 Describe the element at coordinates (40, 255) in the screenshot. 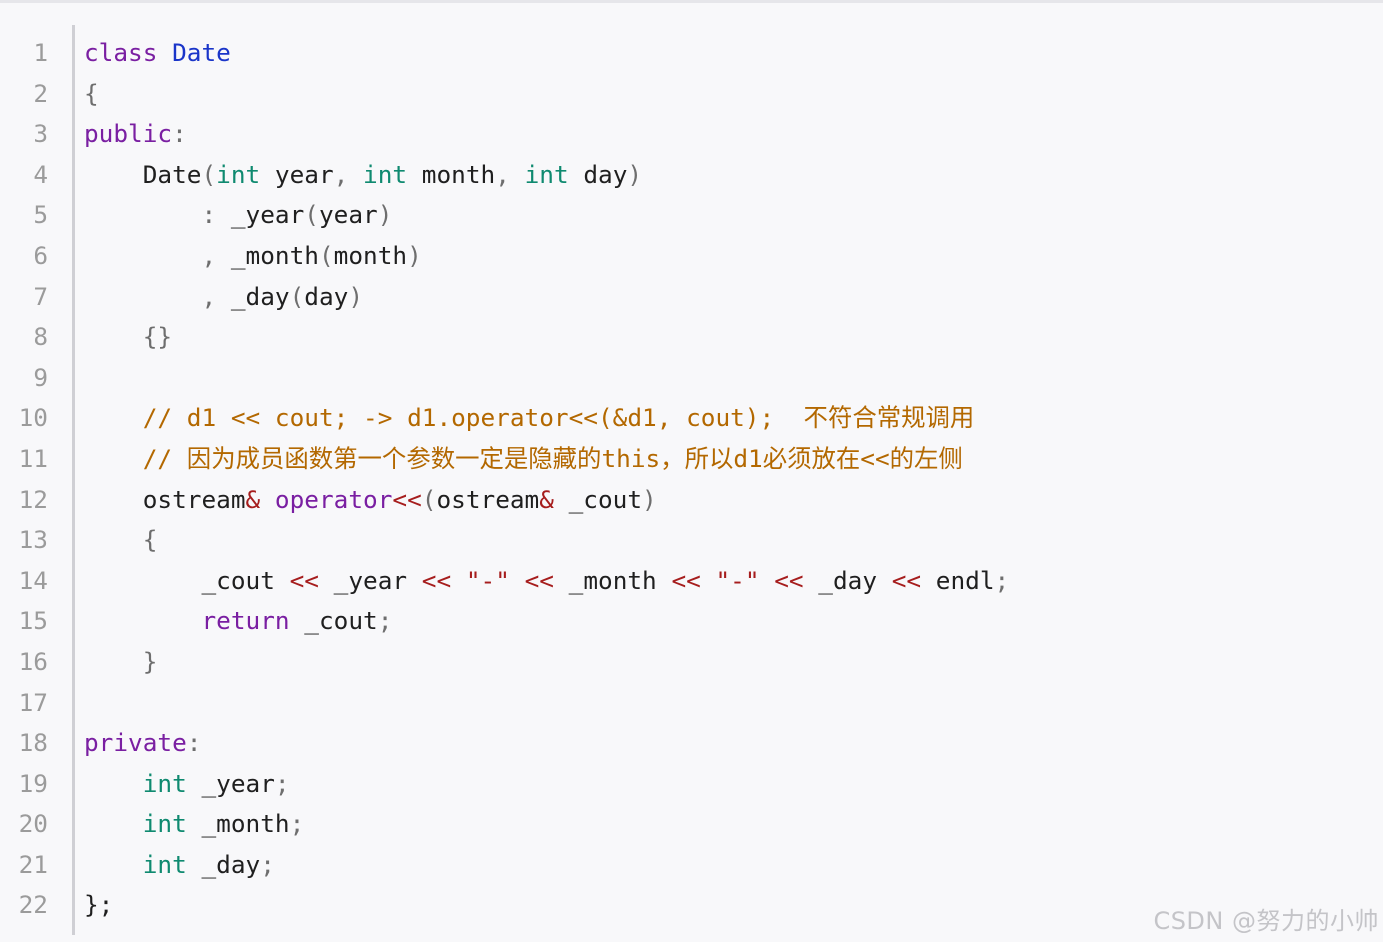

I see `line-number: 6` at that location.